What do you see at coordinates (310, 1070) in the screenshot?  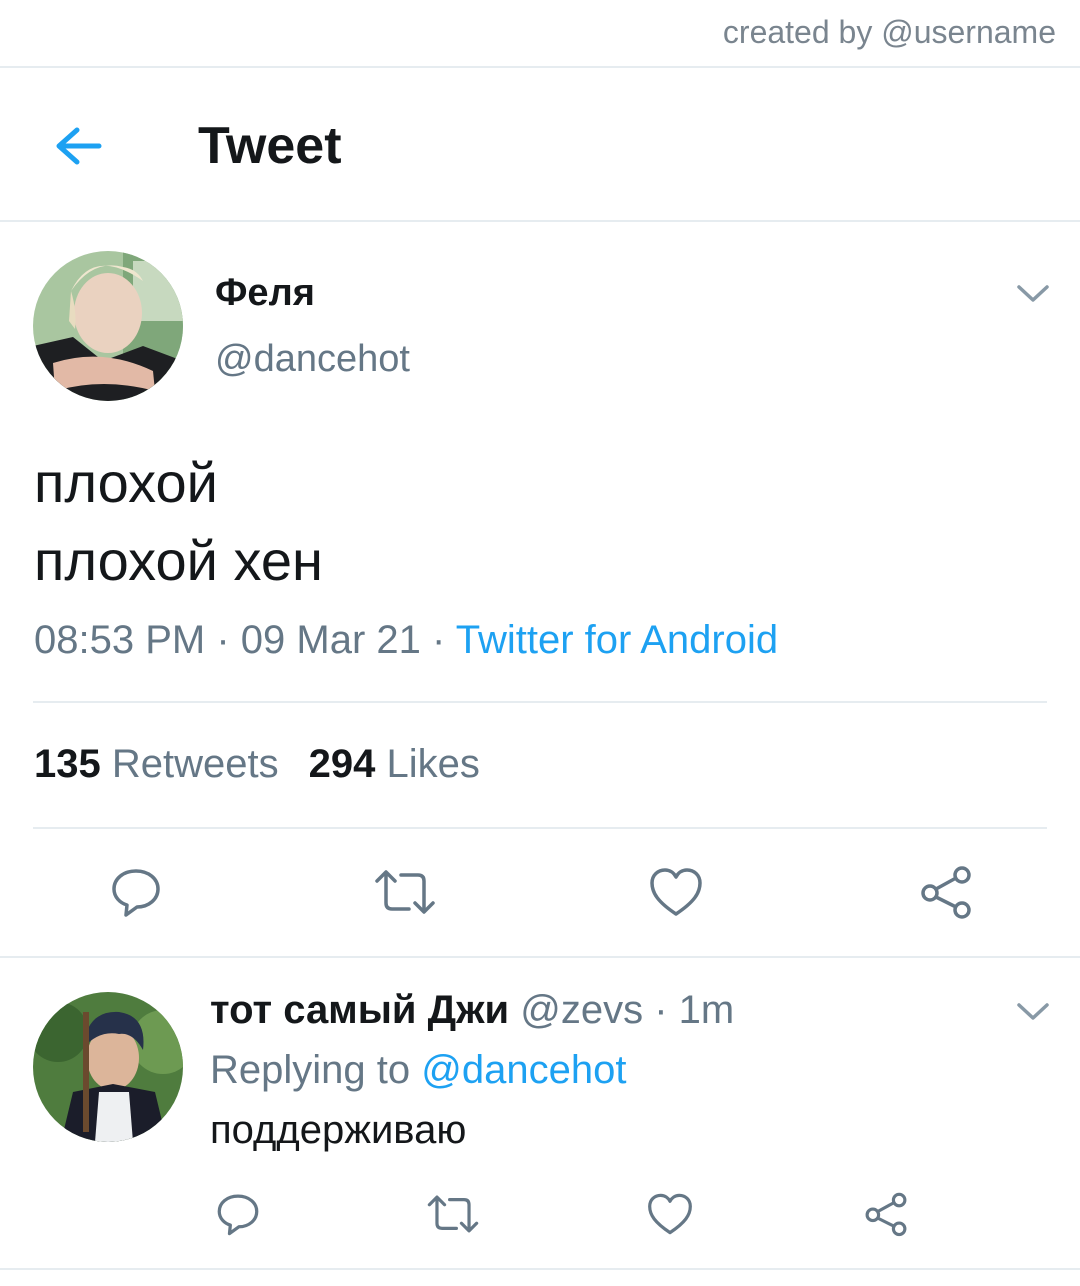 I see `replying-label: Replying to` at bounding box center [310, 1070].